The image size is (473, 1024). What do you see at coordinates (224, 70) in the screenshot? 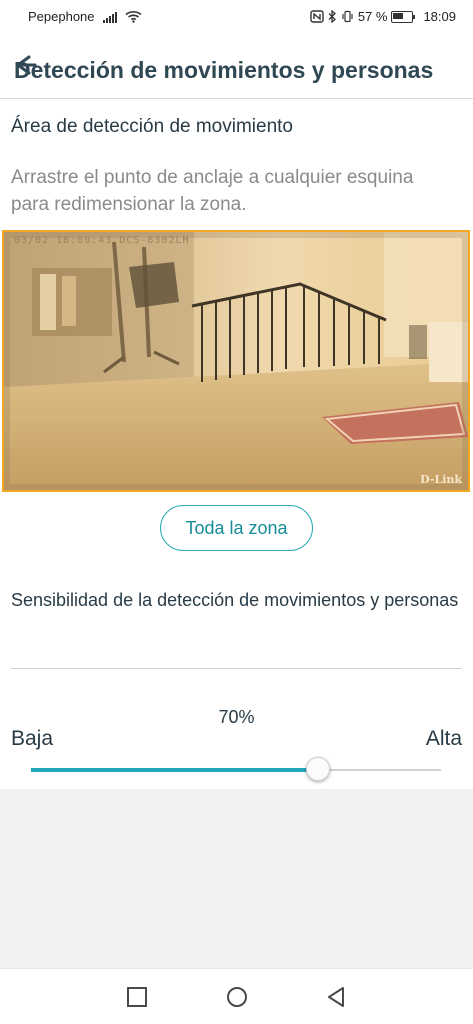
I see `page-title: Detección de movimientos y personas` at bounding box center [224, 70].